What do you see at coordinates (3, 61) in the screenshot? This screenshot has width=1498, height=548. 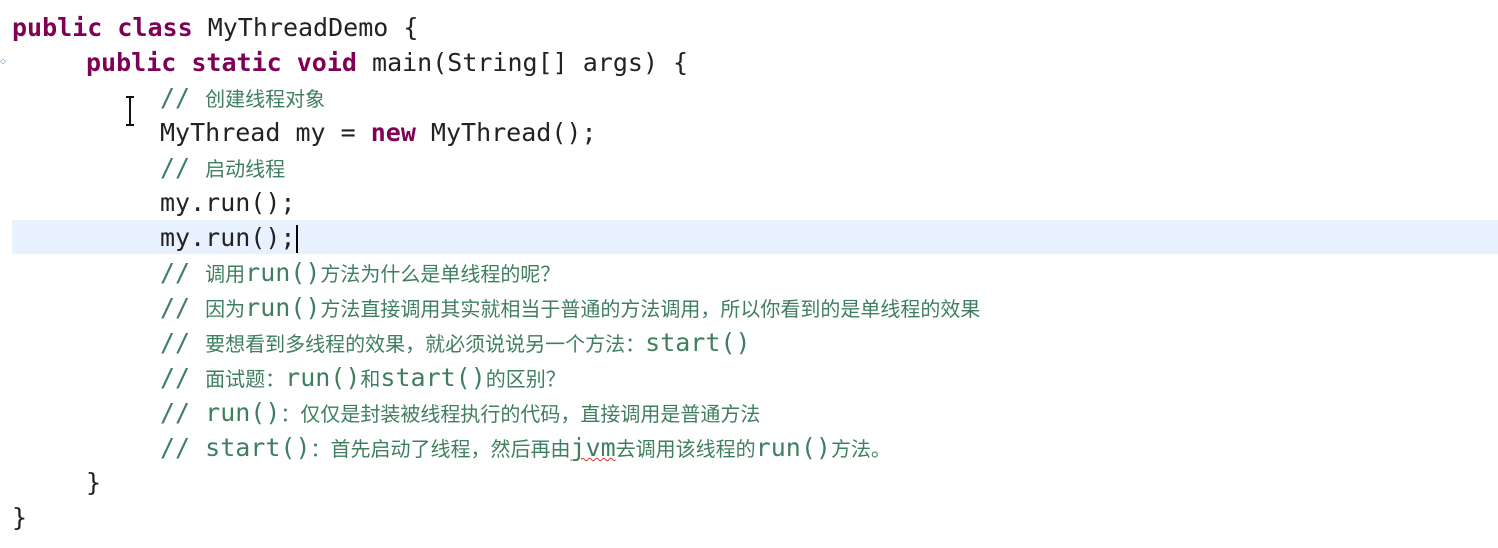 I see `gutter-marker-icon: ◇` at bounding box center [3, 61].